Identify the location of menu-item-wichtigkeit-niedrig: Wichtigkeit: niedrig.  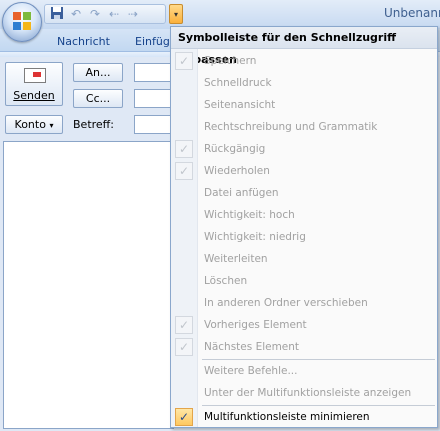
(304, 237).